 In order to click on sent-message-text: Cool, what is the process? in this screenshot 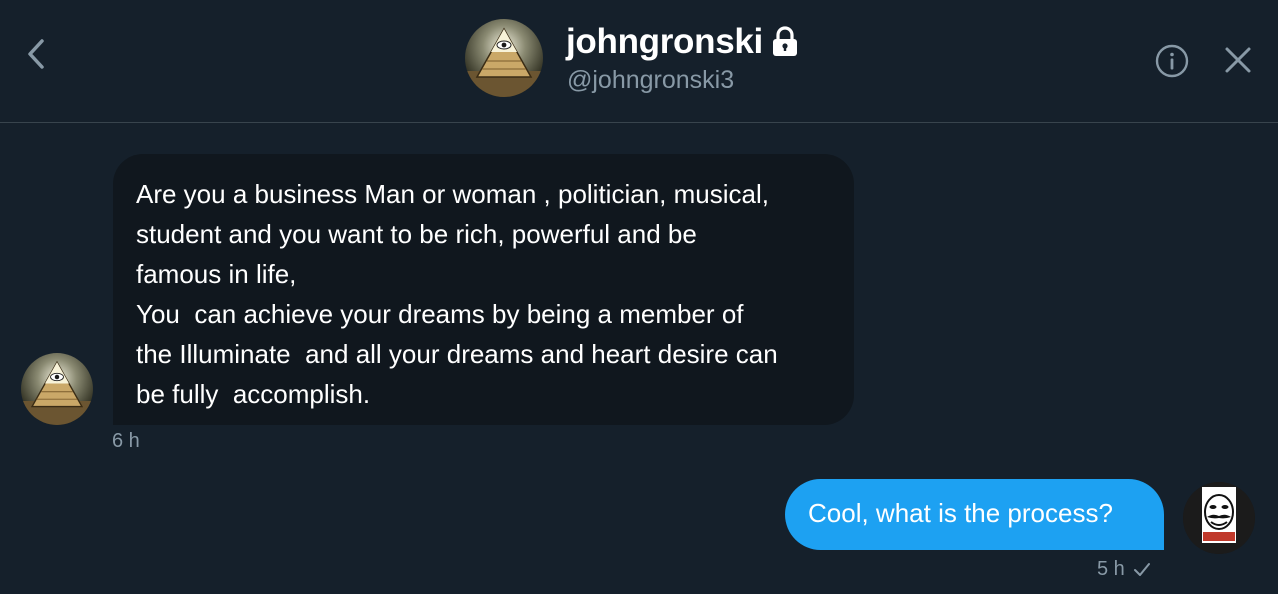, I will do `click(960, 513)`.